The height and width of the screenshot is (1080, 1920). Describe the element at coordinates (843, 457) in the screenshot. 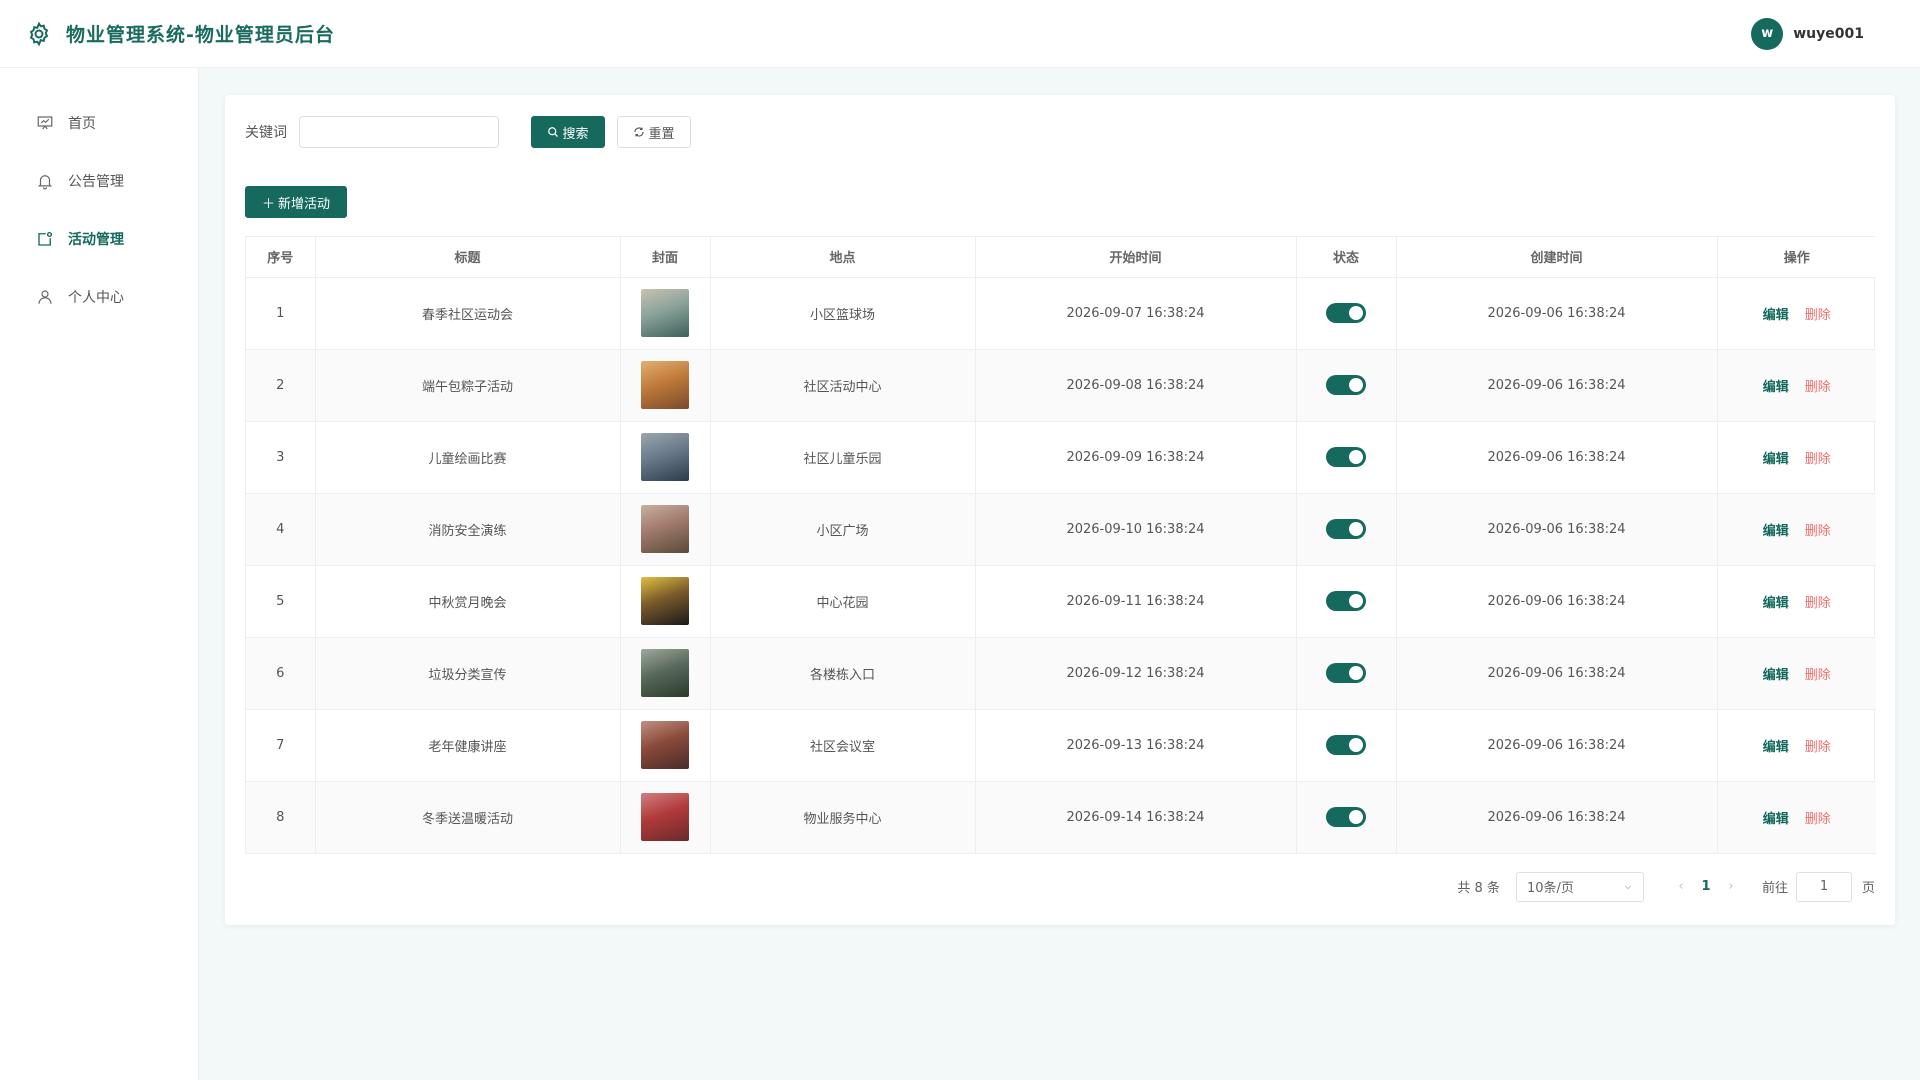

I see `cell-location: 社区儿童乐园` at that location.